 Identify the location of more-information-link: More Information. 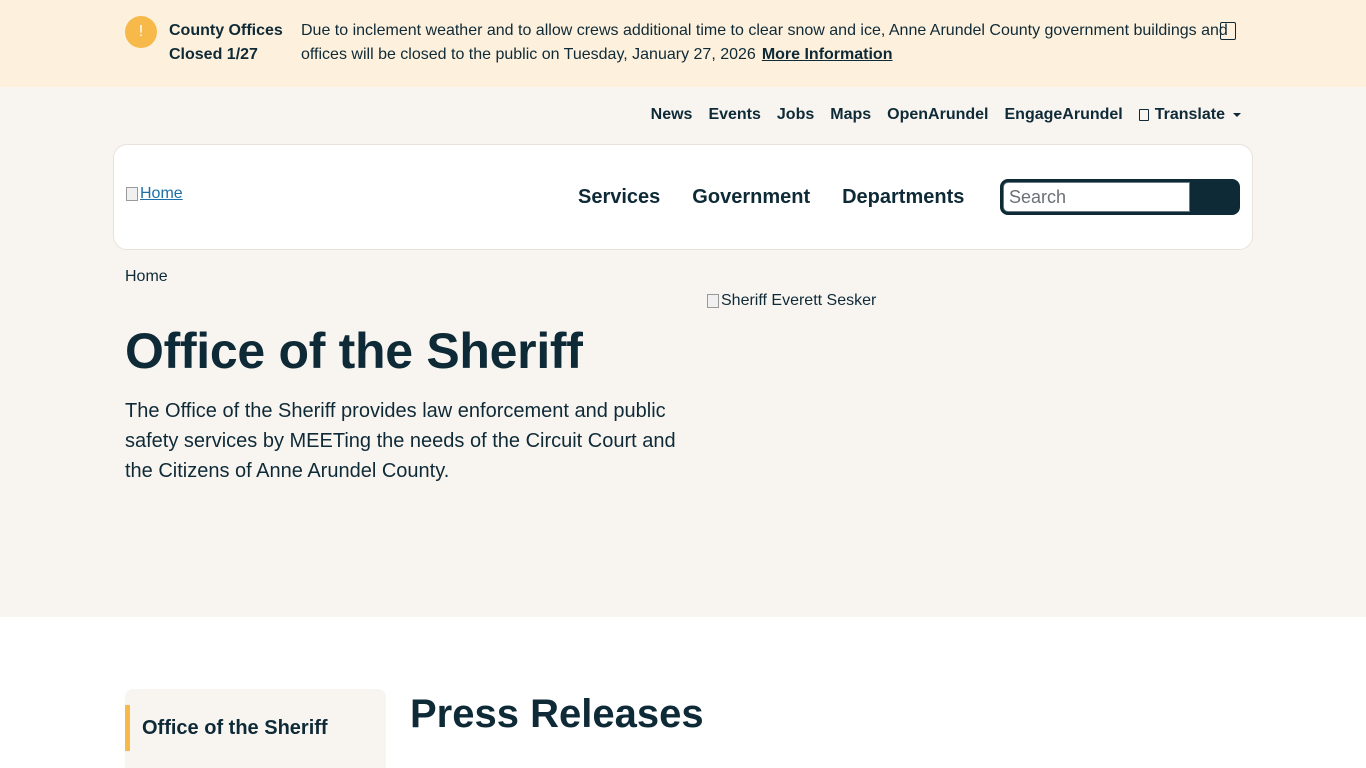
(827, 54).